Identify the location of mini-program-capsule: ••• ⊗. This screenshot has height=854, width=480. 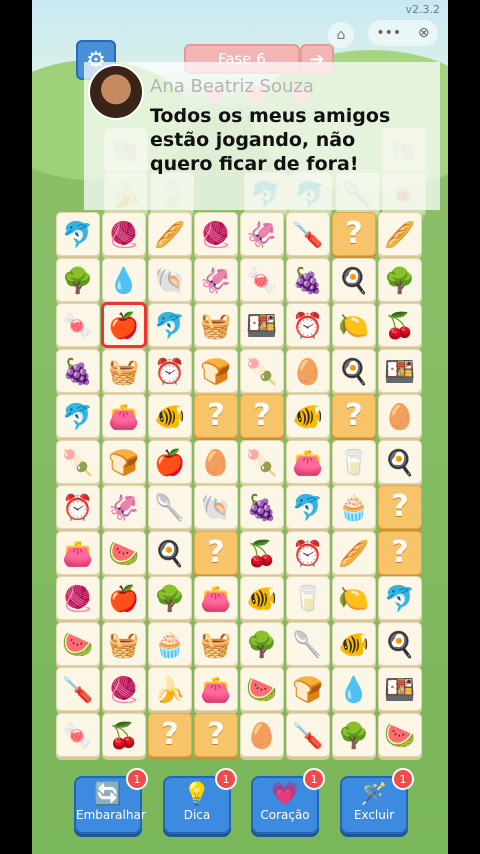
(403, 33).